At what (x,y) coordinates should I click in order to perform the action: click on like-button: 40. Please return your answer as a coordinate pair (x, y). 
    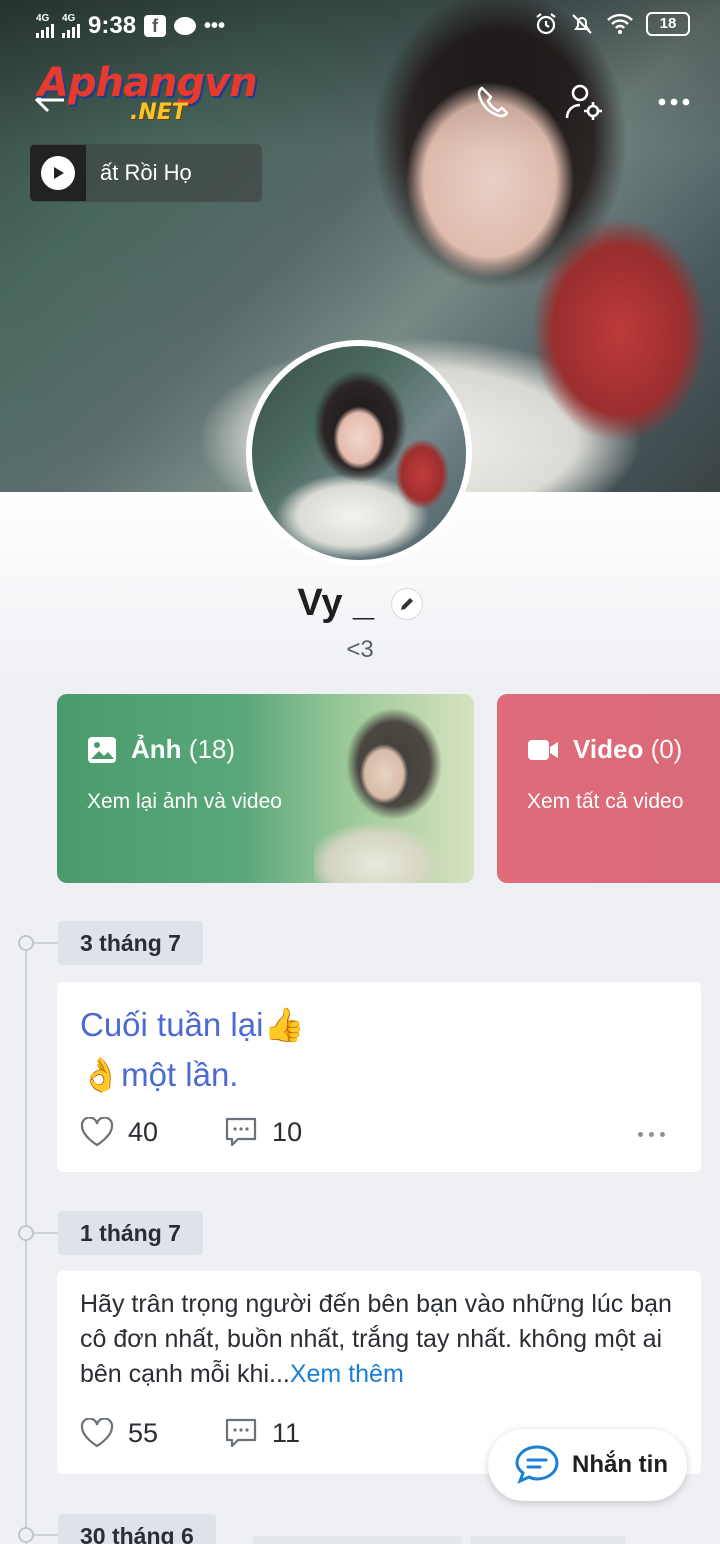
    Looking at the image, I should click on (119, 1132).